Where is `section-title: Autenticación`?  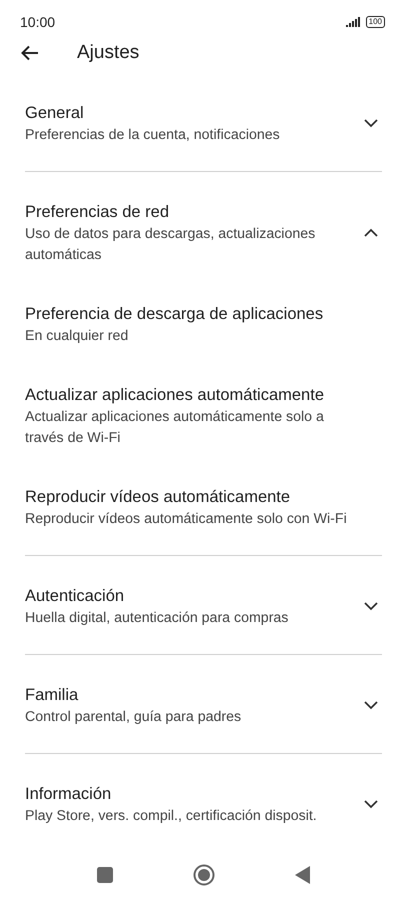
section-title: Autenticación is located at coordinates (75, 596).